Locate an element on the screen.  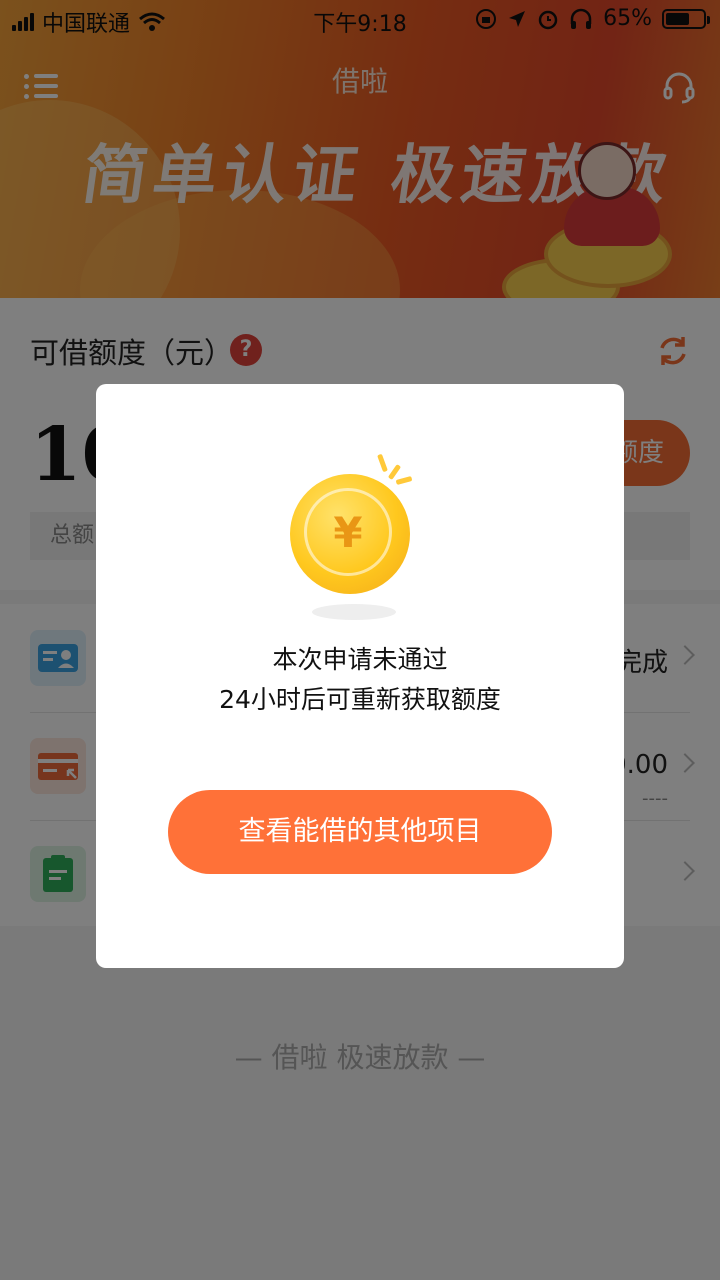
yuan-symbol: ¥ is located at coordinates (348, 532).